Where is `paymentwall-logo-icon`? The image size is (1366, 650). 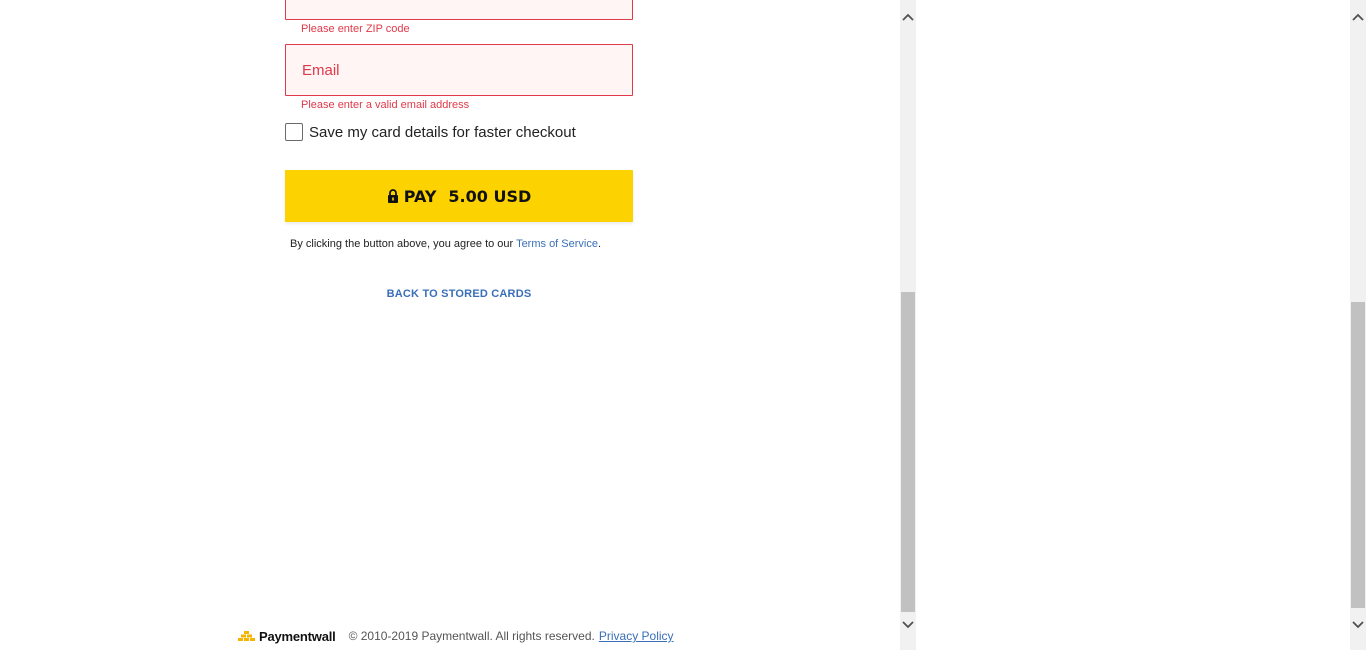 paymentwall-logo-icon is located at coordinates (246, 636).